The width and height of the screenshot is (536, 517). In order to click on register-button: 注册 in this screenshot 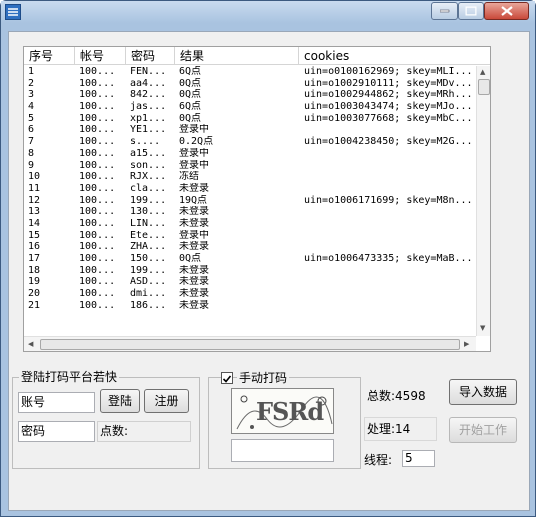, I will do `click(166, 401)`.